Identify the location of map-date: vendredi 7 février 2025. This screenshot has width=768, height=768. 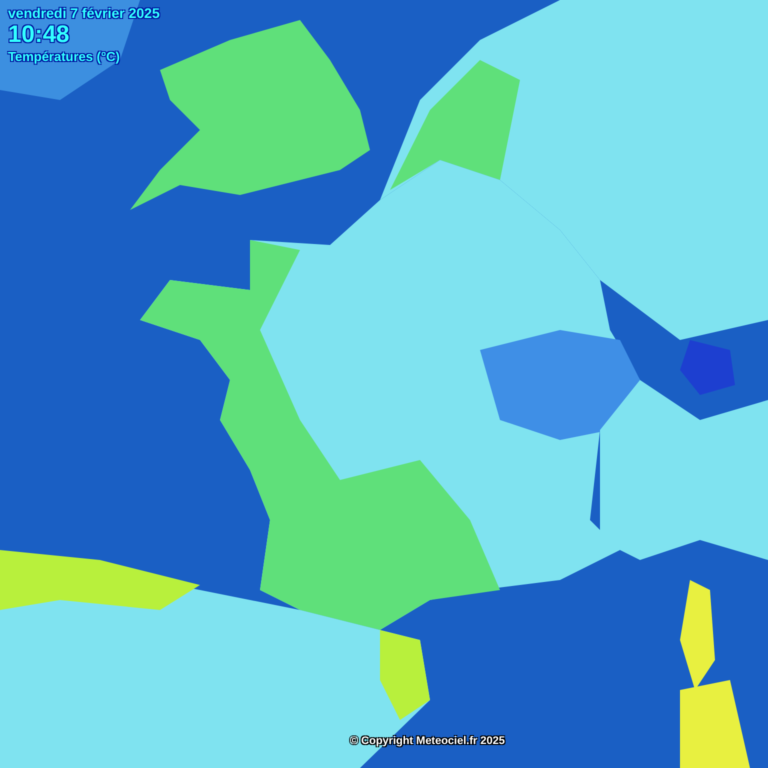
(84, 13).